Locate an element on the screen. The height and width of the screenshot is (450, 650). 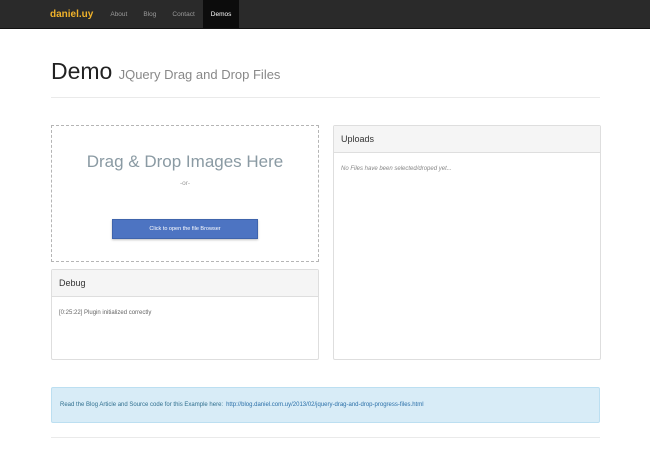
debug-log-line: [0:25:22] Plugin initialized correctly is located at coordinates (105, 313).